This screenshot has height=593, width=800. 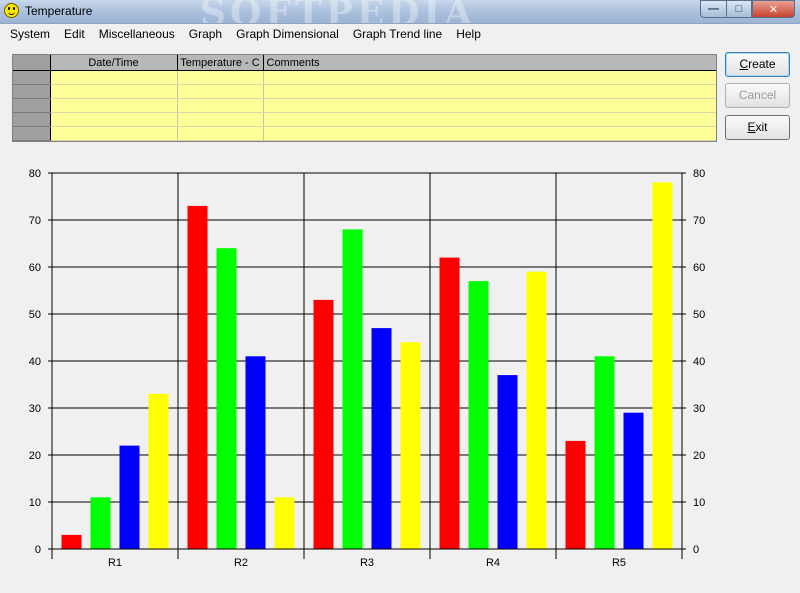 I want to click on exit-button: Exit, so click(x=757, y=127).